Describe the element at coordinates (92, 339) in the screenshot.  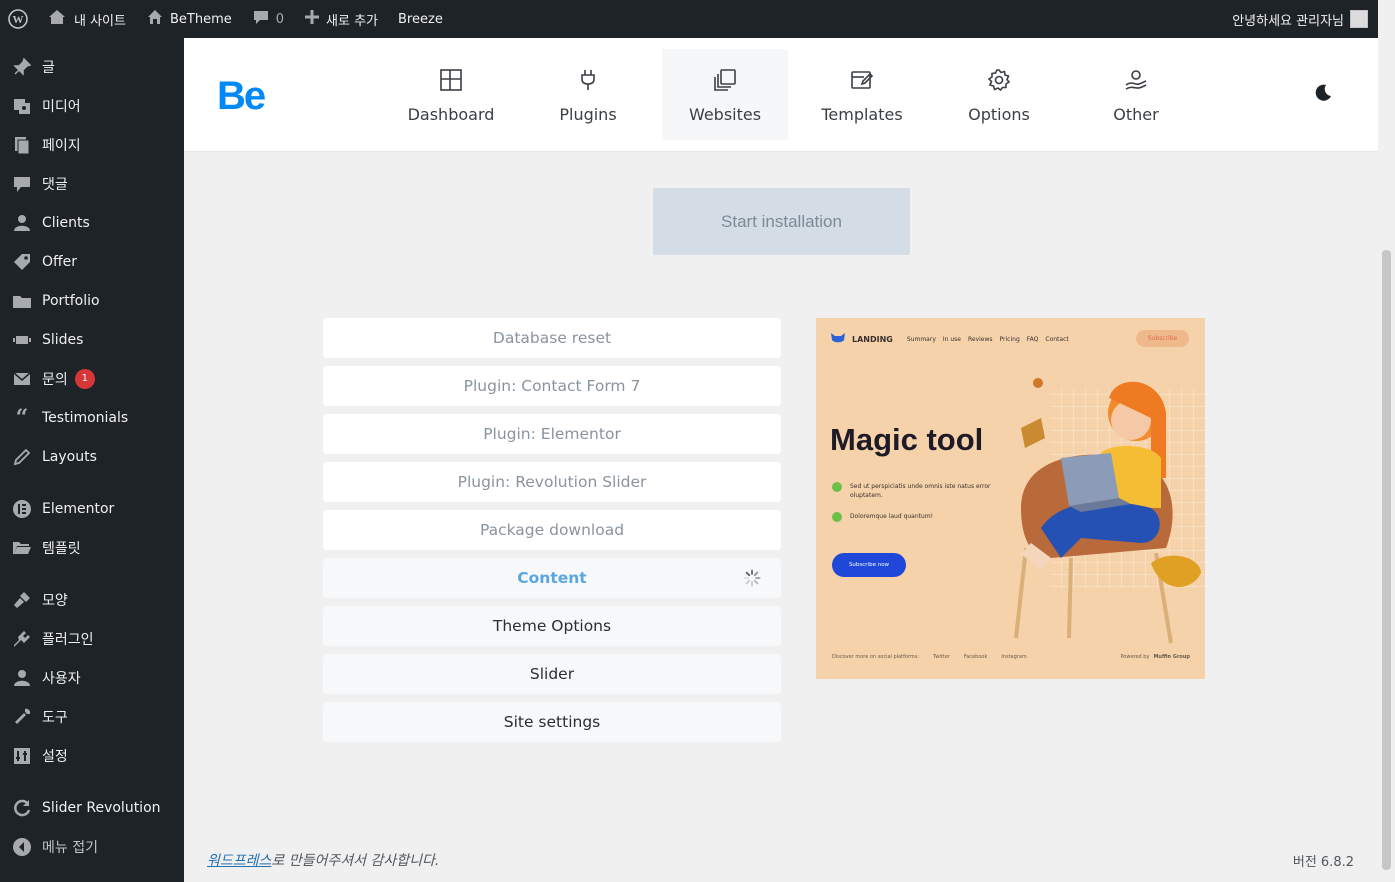
I see `menu-item-slides: Slides` at that location.